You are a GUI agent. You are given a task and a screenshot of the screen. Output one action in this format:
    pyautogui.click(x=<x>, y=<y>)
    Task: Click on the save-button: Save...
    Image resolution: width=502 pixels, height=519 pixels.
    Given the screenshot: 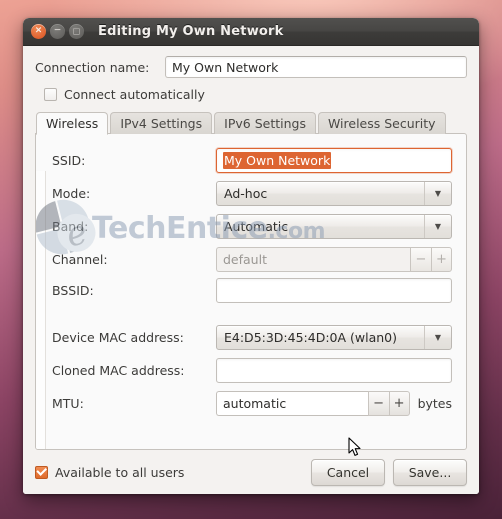 What is the action you would take?
    pyautogui.click(x=430, y=472)
    